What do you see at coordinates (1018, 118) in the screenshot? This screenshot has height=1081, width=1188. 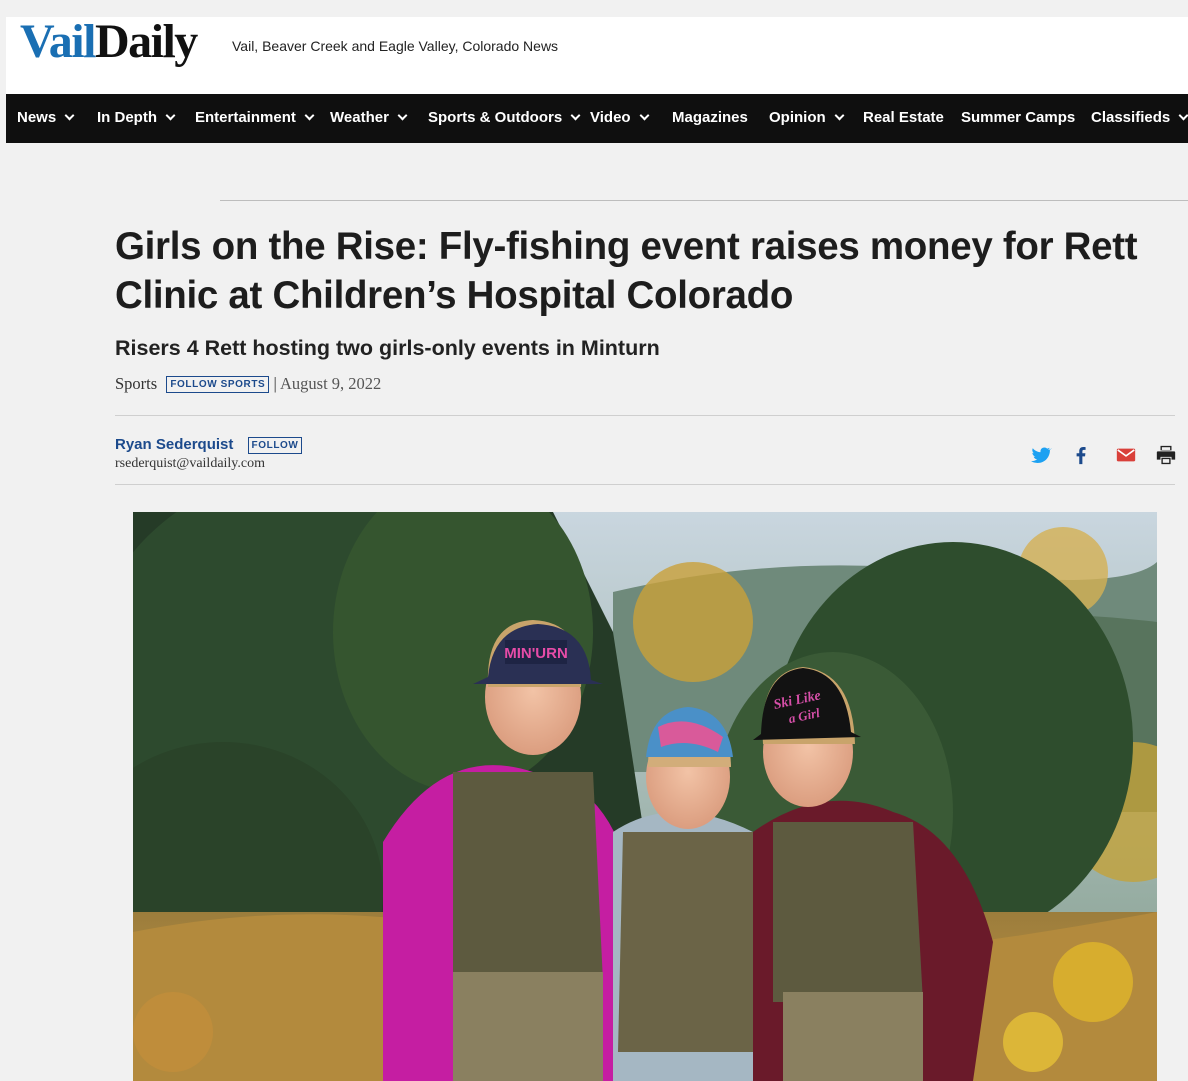 I see `nav-item-summer-camps: Summer Camps` at bounding box center [1018, 118].